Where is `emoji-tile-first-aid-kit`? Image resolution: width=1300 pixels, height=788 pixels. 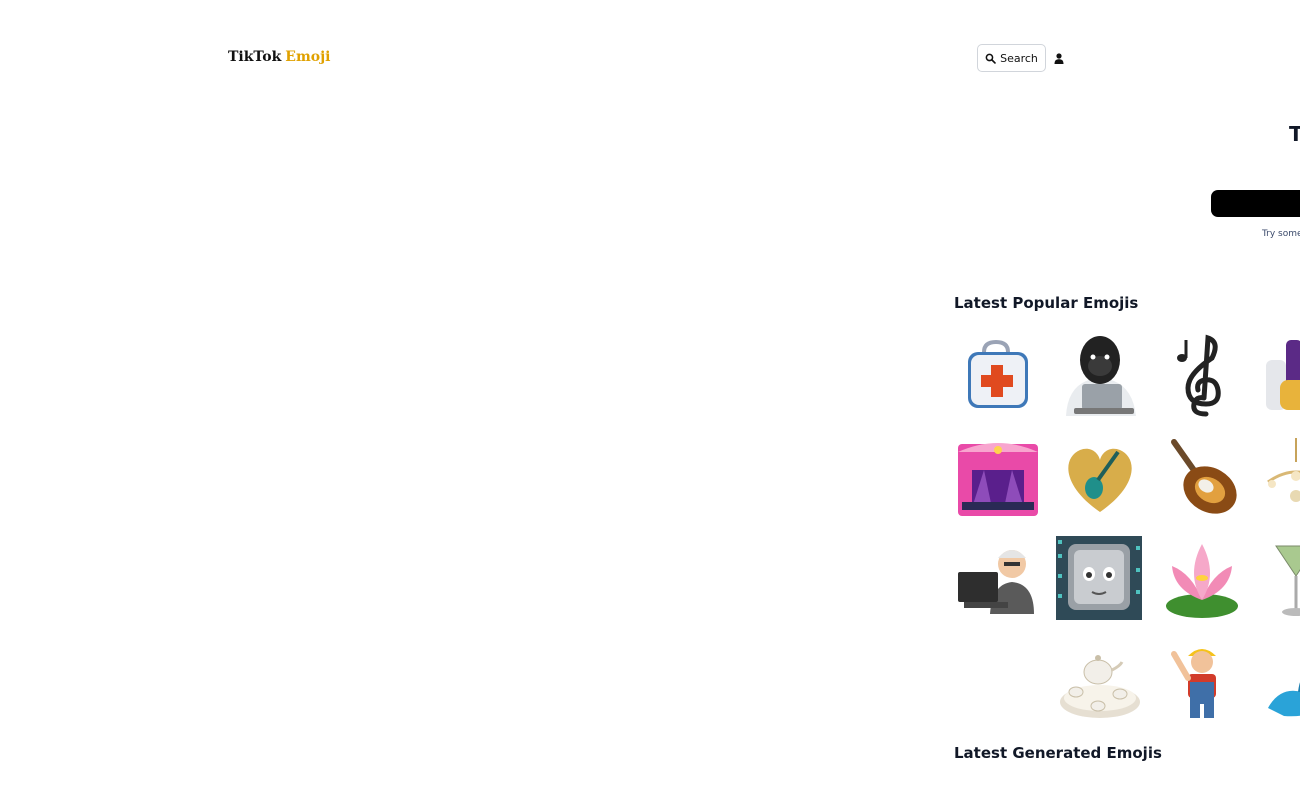 emoji-tile-first-aid-kit is located at coordinates (998, 374).